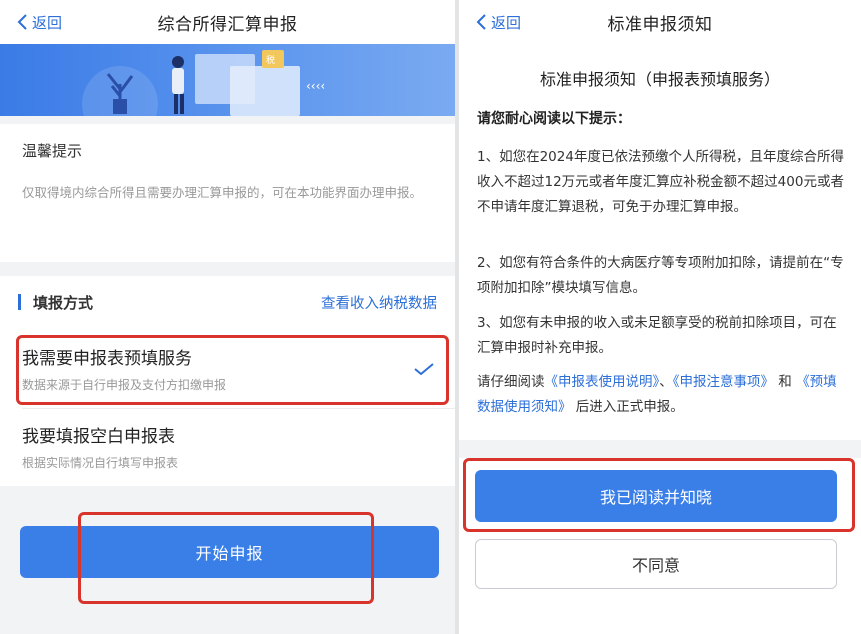  What do you see at coordinates (124, 385) in the screenshot?
I see `option-subtitle: 数据来源于自行申报及支付方扣缴申报` at bounding box center [124, 385].